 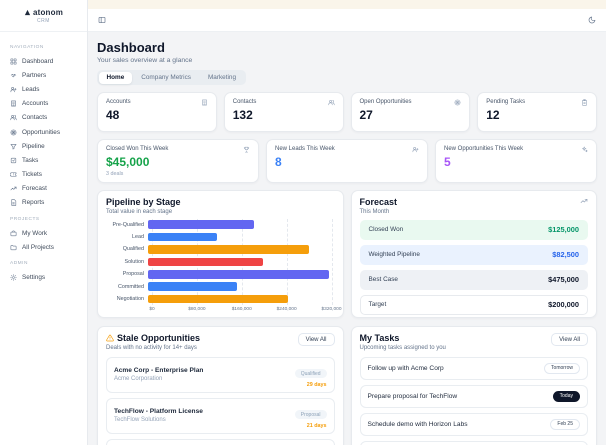 What do you see at coordinates (405, 368) in the screenshot?
I see `task-name: Follow up with Acme Corp` at bounding box center [405, 368].